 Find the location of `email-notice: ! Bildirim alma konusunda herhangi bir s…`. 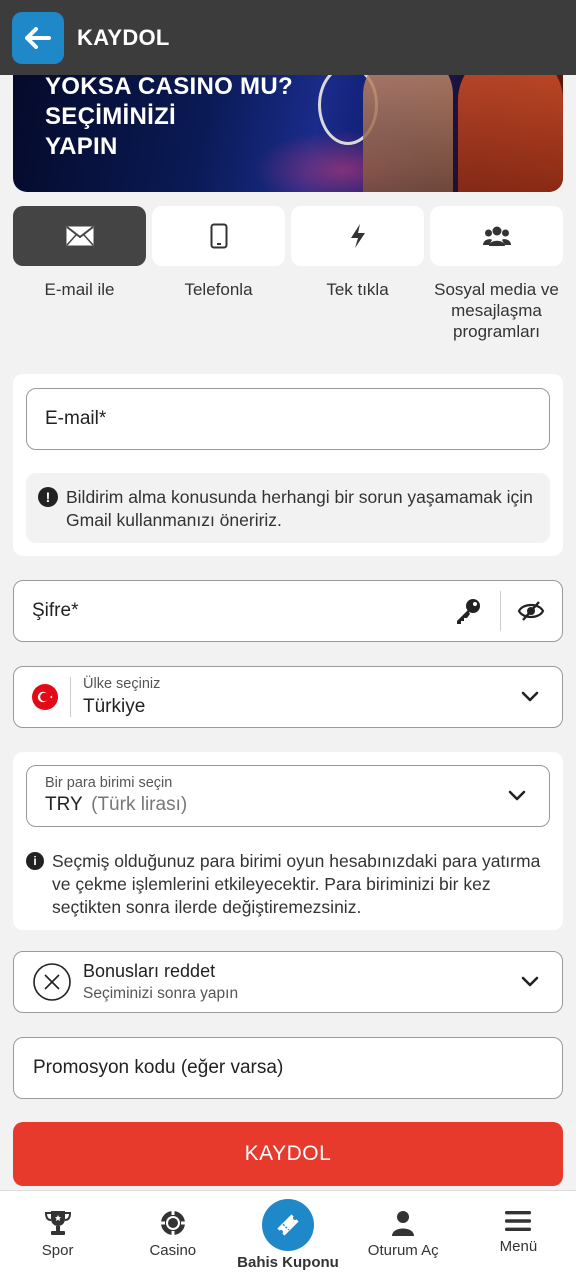

email-notice: ! Bildirim alma konusunda herhangi bir s… is located at coordinates (288, 508).